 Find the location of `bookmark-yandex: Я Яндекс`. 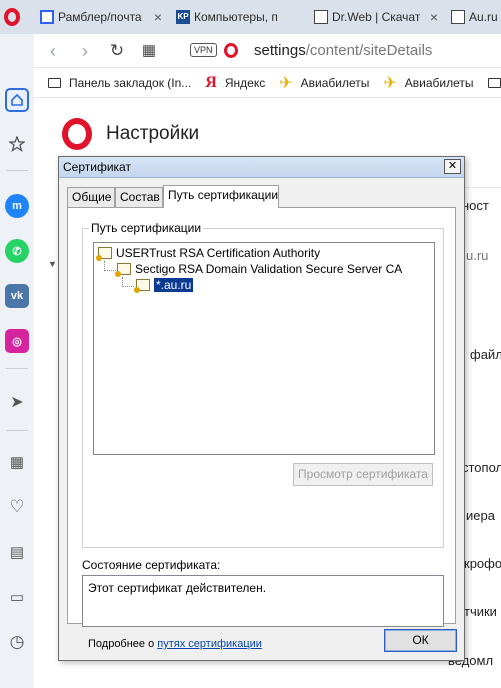

bookmark-yandex: Я Яндекс is located at coordinates (235, 83).